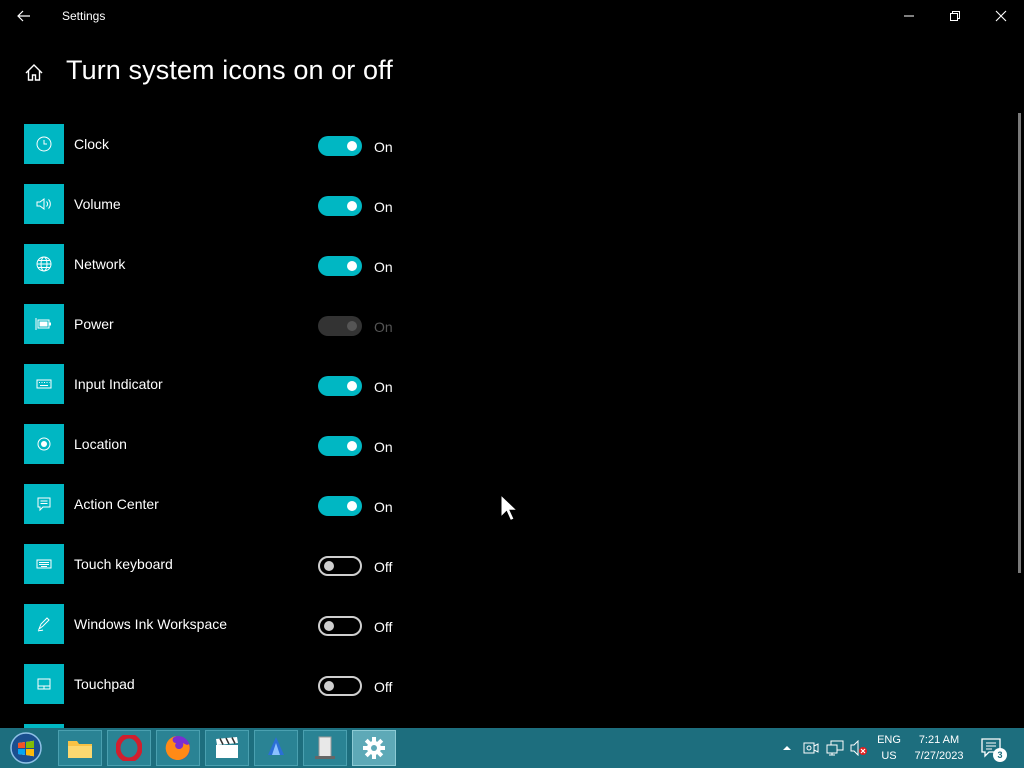  What do you see at coordinates (889, 740) in the screenshot?
I see `language-label: ENG` at bounding box center [889, 740].